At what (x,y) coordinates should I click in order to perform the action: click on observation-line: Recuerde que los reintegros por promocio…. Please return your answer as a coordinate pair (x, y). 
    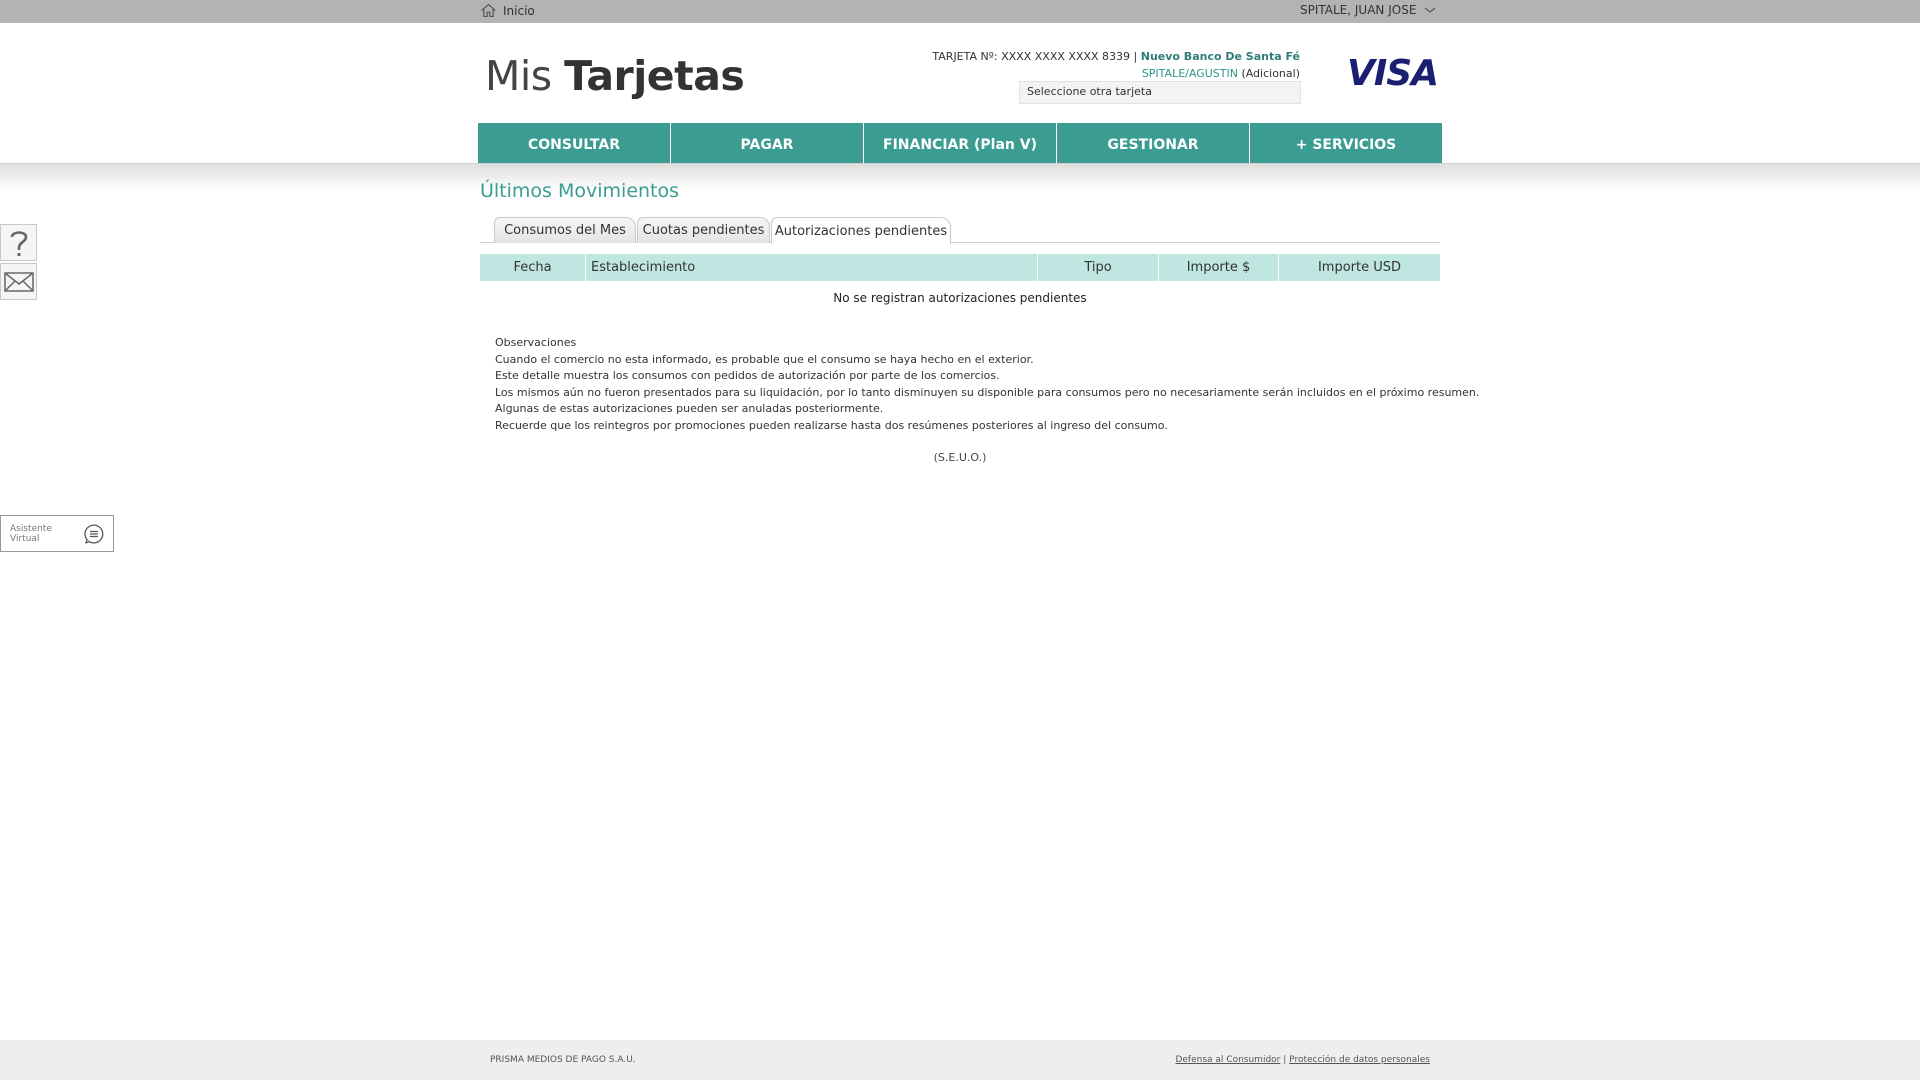
    Looking at the image, I should click on (831, 425).